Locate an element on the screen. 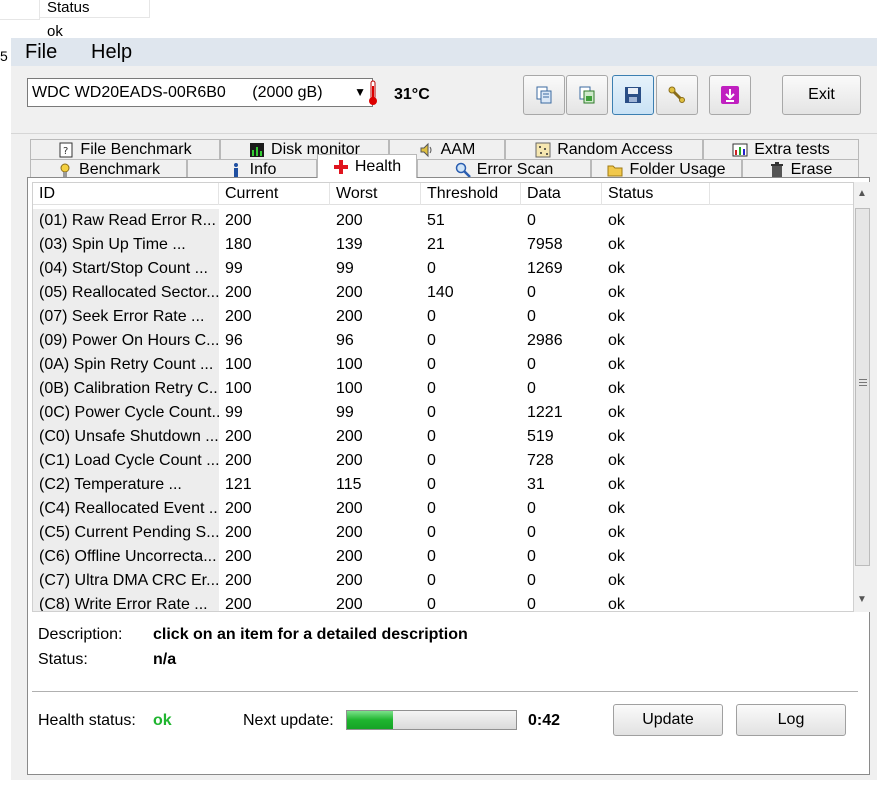  table-scrollbar: ▲ ▼ is located at coordinates (862, 397).